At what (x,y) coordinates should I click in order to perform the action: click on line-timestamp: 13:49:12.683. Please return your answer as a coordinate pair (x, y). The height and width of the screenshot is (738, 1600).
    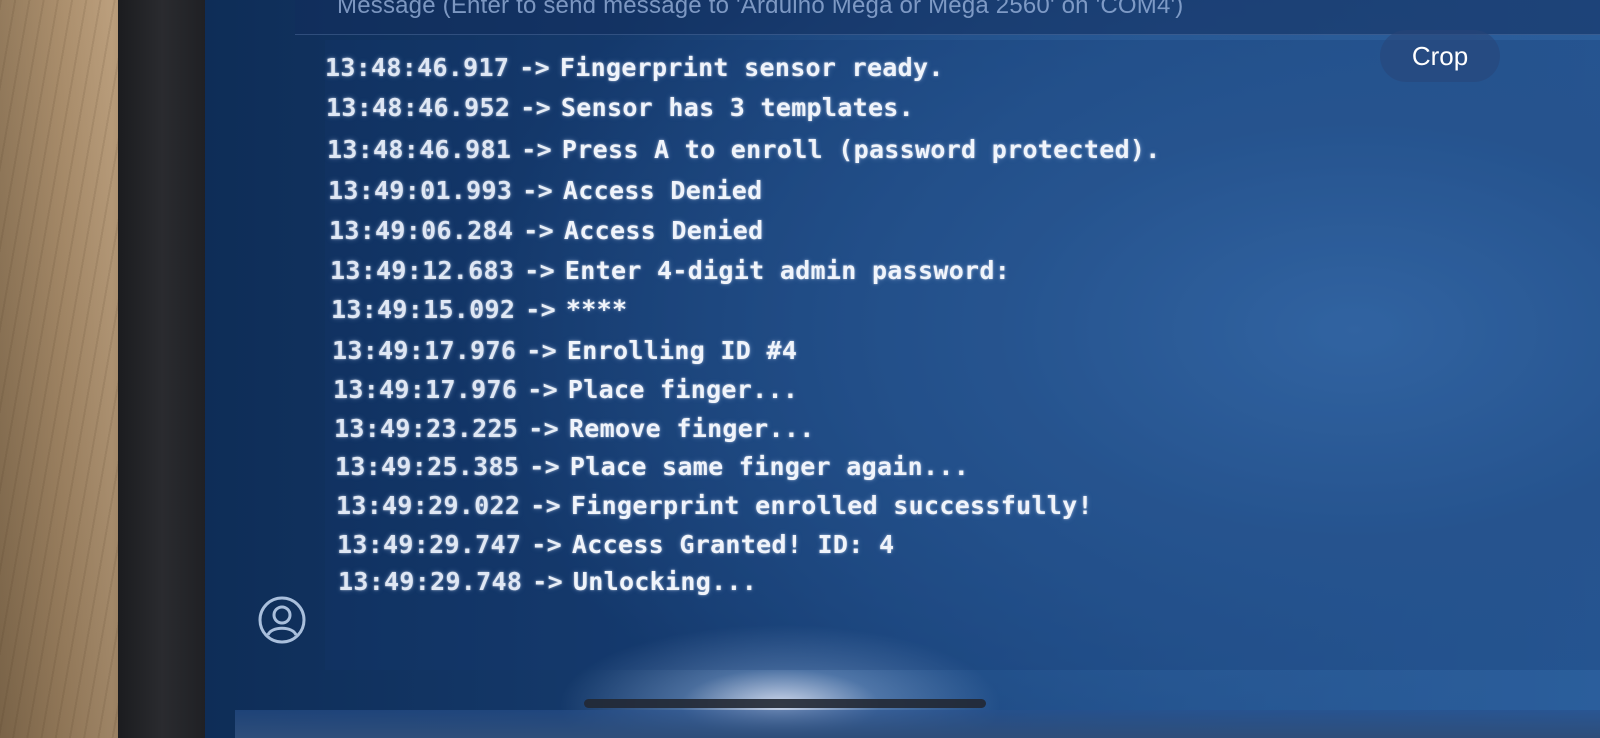
    Looking at the image, I should click on (422, 270).